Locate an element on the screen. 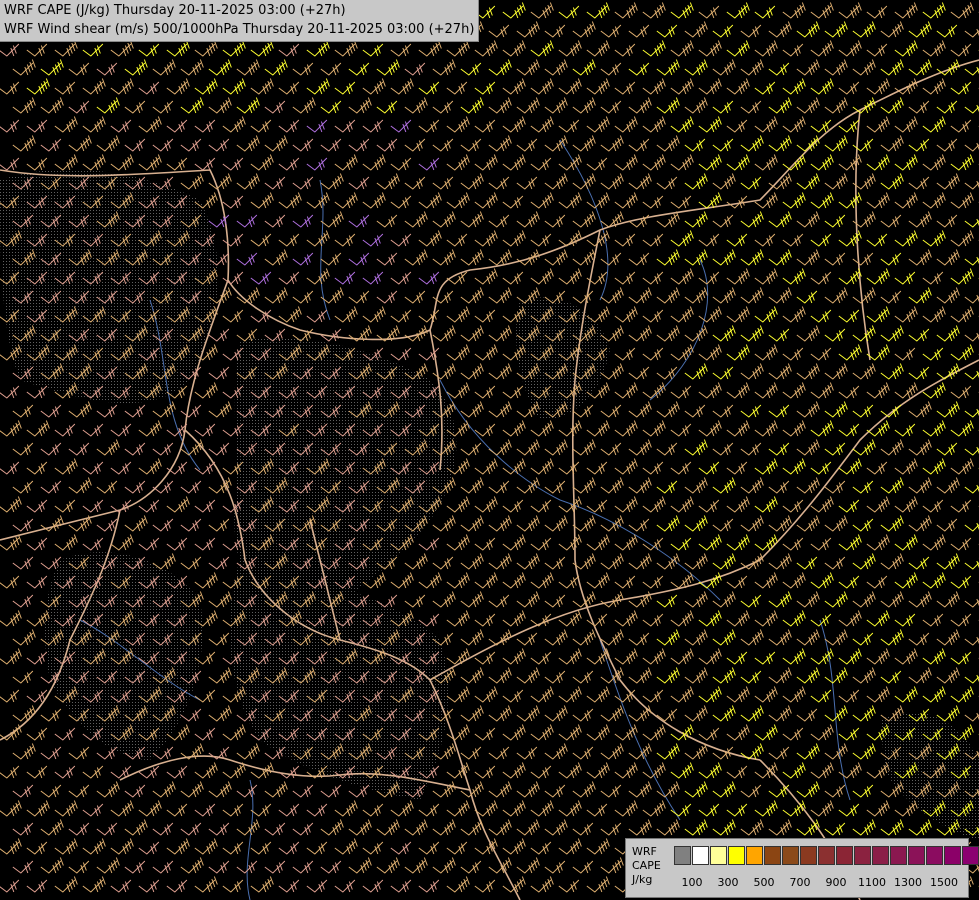 The width and height of the screenshot is (979, 900). legend-tick: 1500 is located at coordinates (944, 882).